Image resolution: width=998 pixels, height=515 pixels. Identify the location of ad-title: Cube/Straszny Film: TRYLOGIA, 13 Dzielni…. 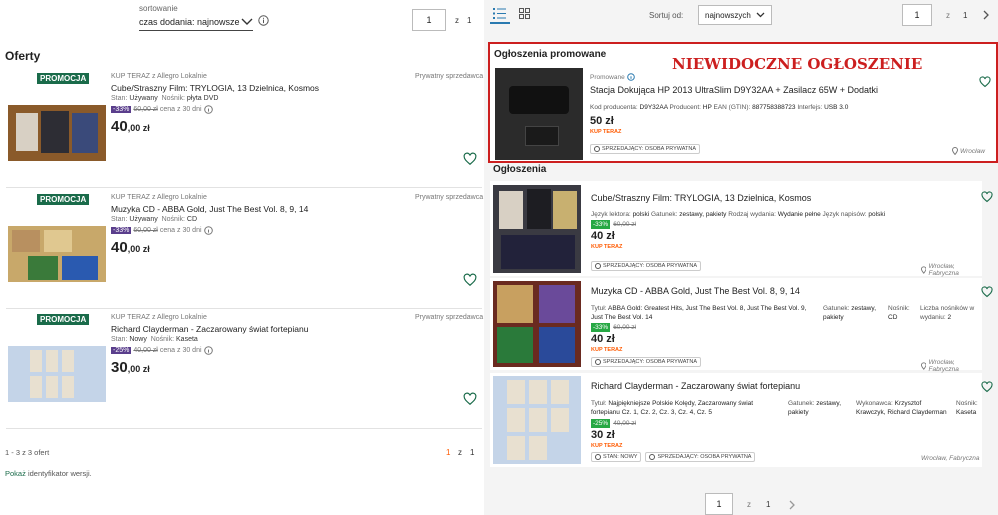
(701, 198).